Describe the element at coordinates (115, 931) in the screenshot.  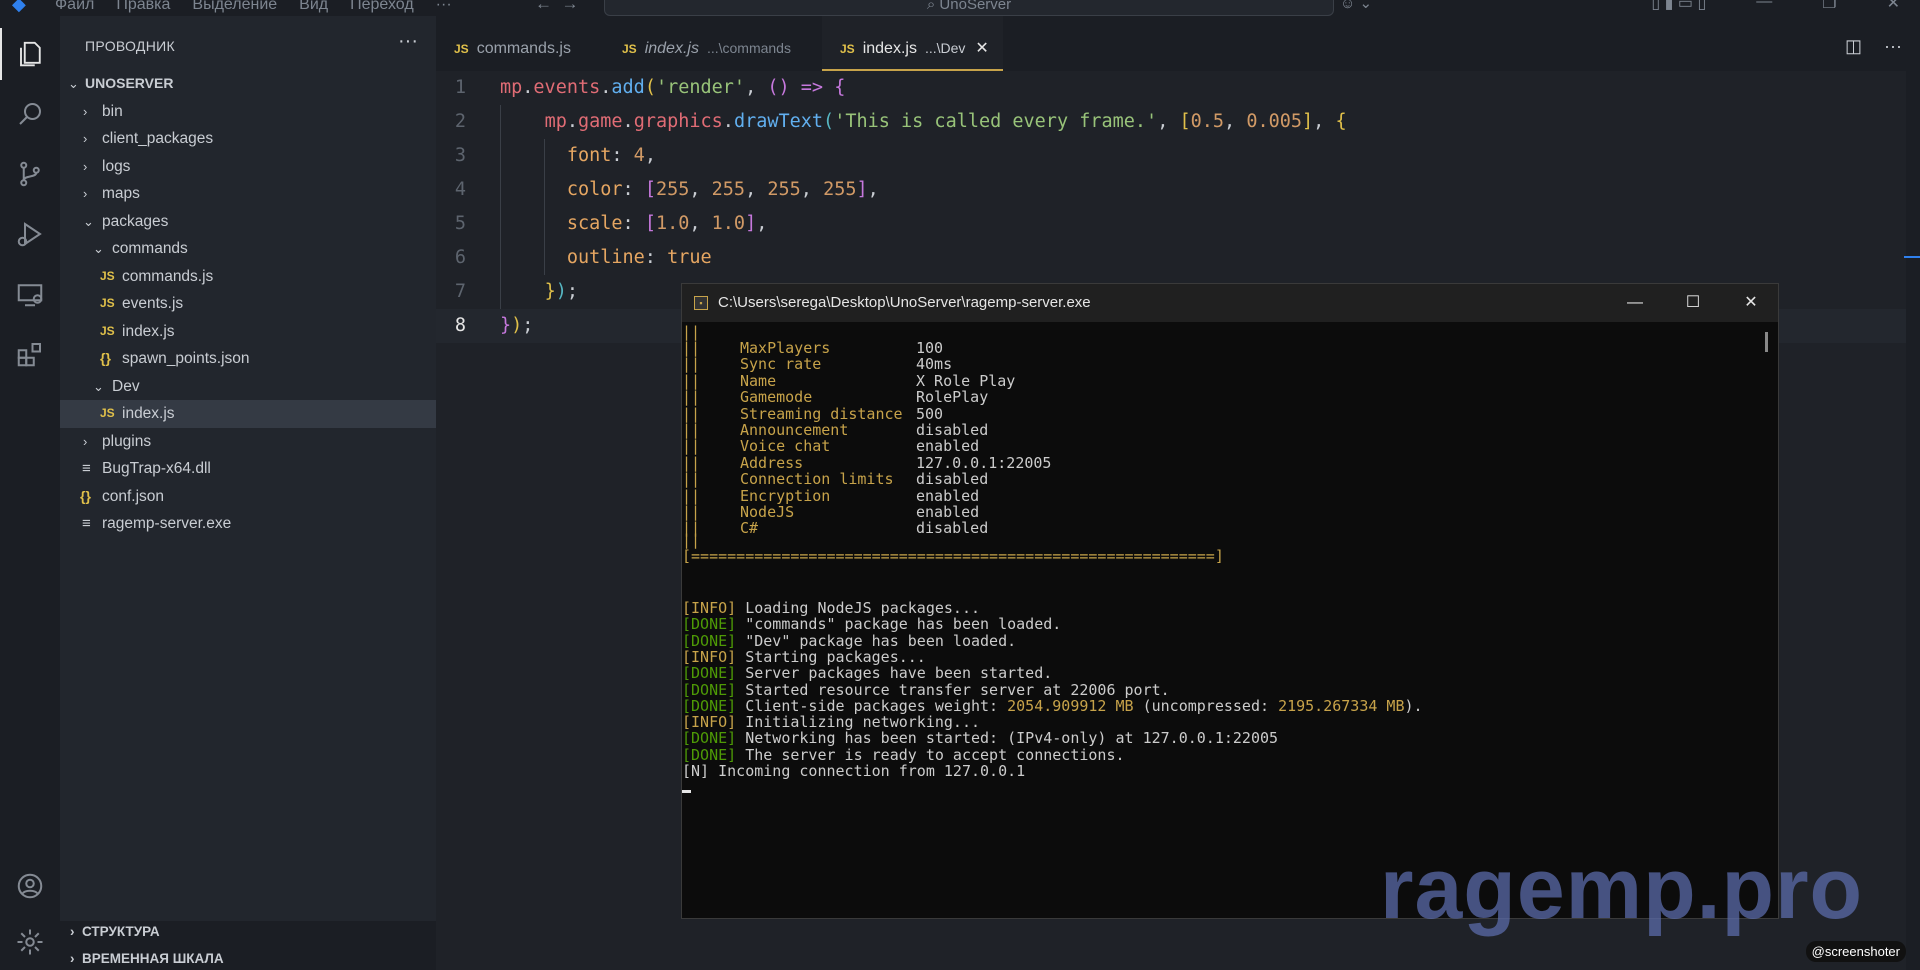
I see `outline-section: › СТРУКТУРА` at that location.